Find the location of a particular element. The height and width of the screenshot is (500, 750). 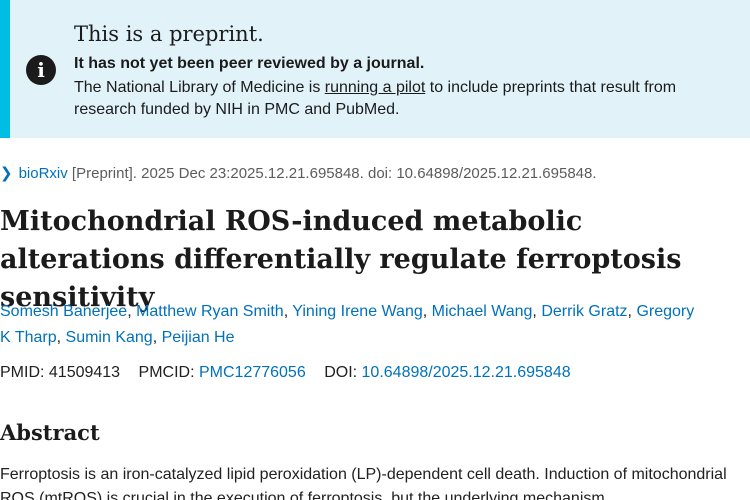

pmcid: PMCID: PMC12776056 is located at coordinates (222, 372).